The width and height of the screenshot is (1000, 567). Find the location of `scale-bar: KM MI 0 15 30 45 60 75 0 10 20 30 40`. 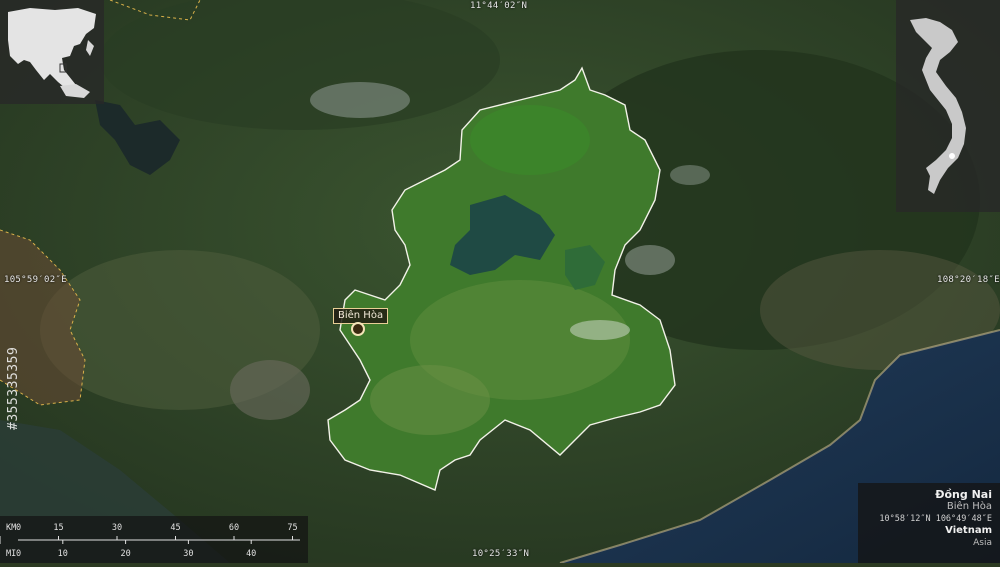

scale-bar: KM MI 0 15 30 45 60 75 0 10 20 30 40 is located at coordinates (154, 539).